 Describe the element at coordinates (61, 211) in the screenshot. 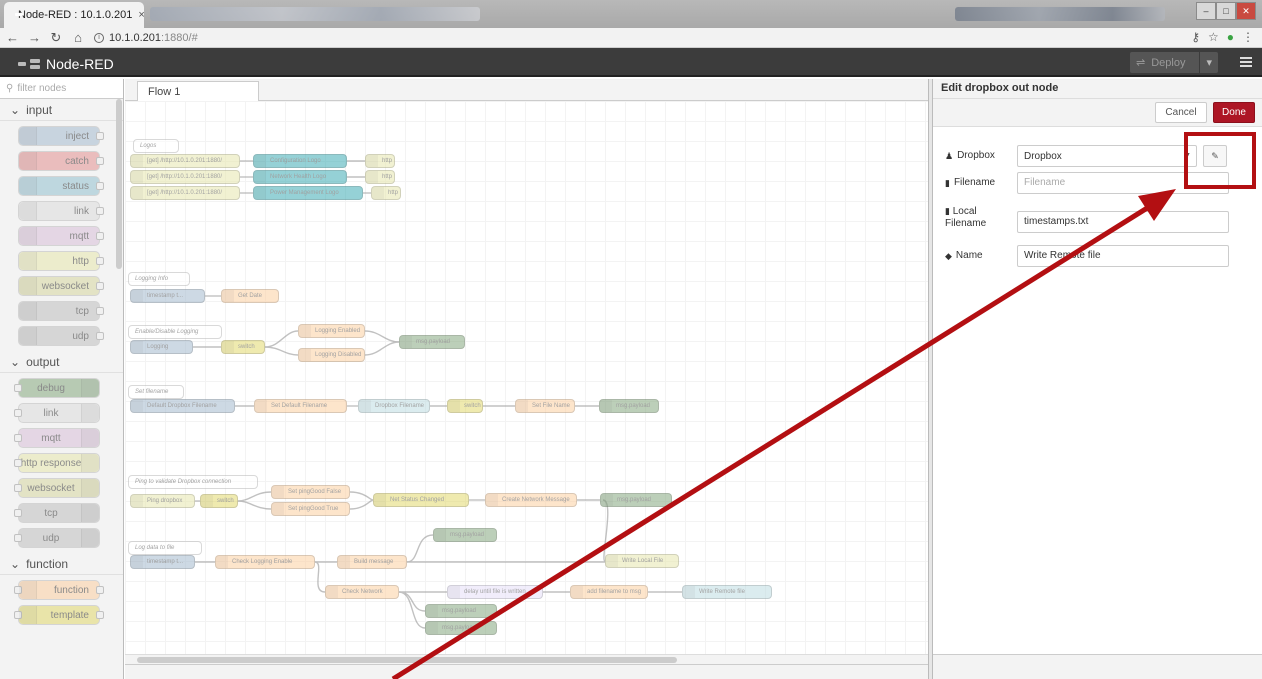

I see `palette-node-link-in: link` at that location.